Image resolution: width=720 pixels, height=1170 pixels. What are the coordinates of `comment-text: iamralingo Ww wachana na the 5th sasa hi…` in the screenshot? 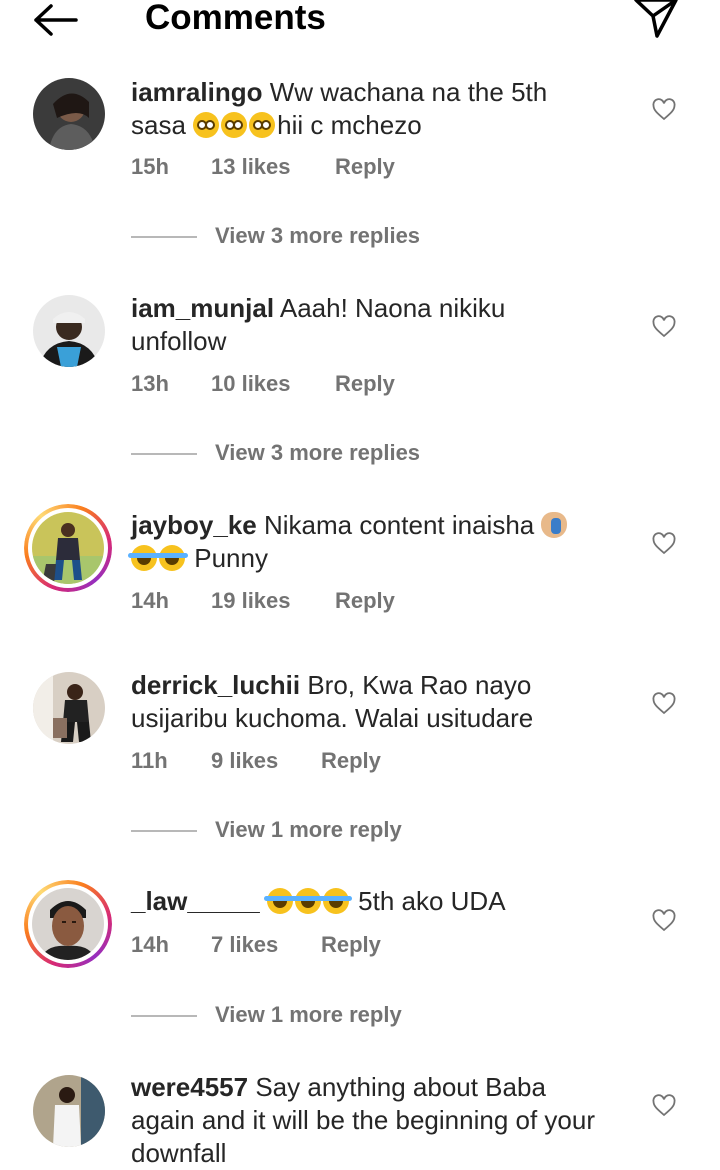 It's located at (366, 109).